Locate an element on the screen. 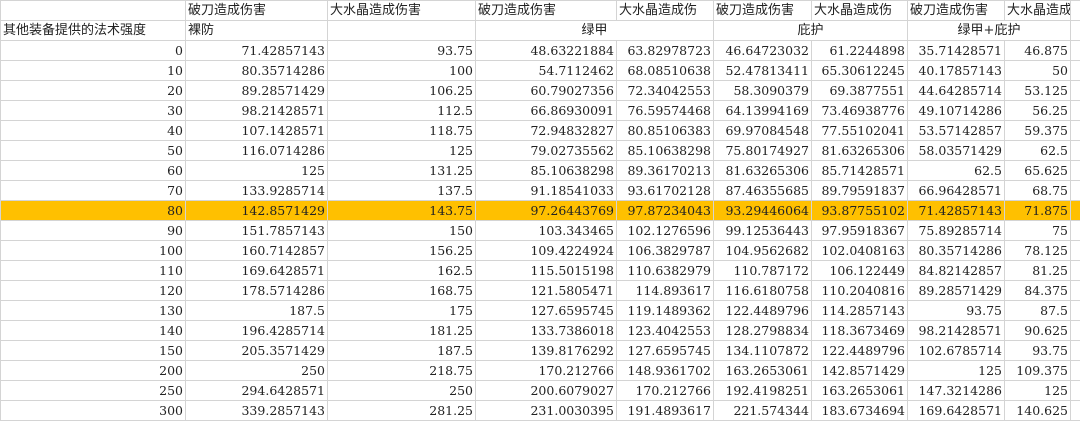  bare-blade-cell: 116.0714286 is located at coordinates (256, 150).